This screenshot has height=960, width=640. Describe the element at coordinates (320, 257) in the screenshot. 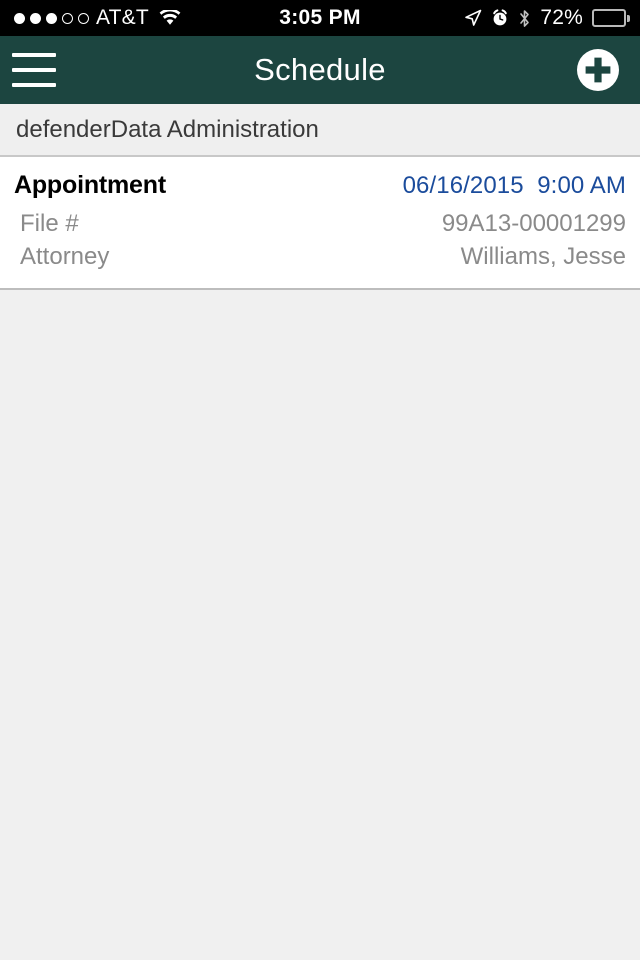

I see `detail-row-attorney: Attorney Williams, Jesse` at that location.